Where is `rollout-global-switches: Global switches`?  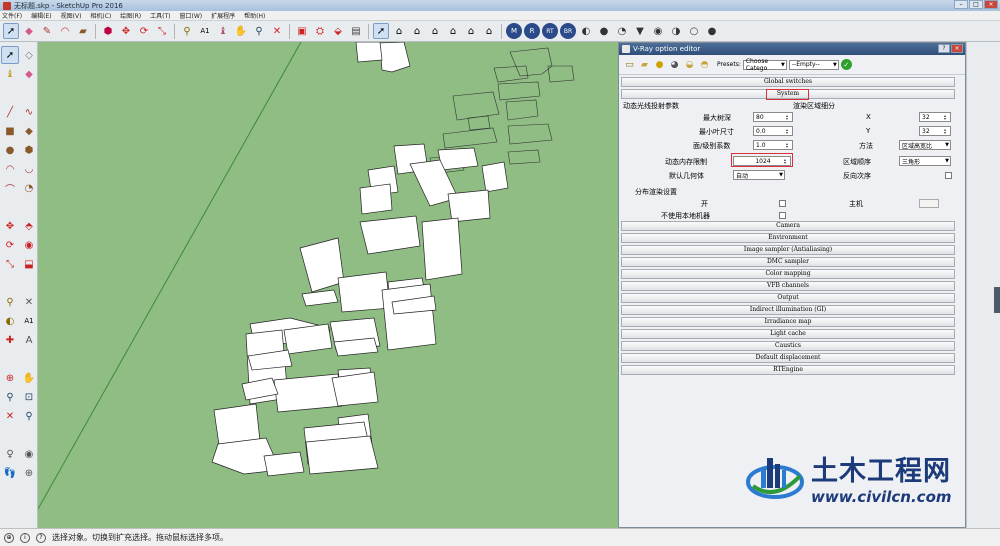
rollout-global-switches: Global switches is located at coordinates (788, 82).